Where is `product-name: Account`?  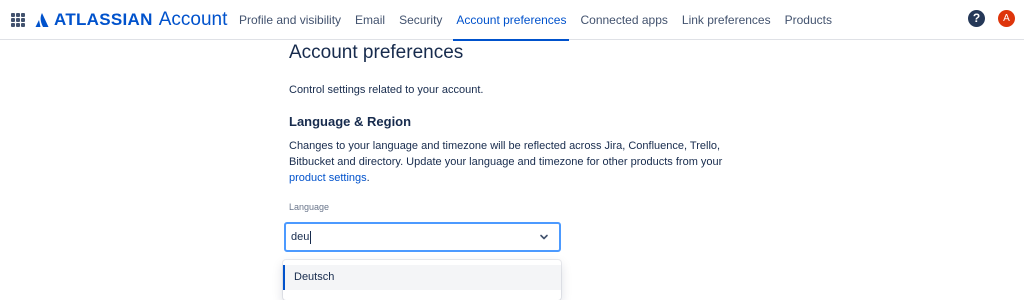
product-name: Account is located at coordinates (193, 19).